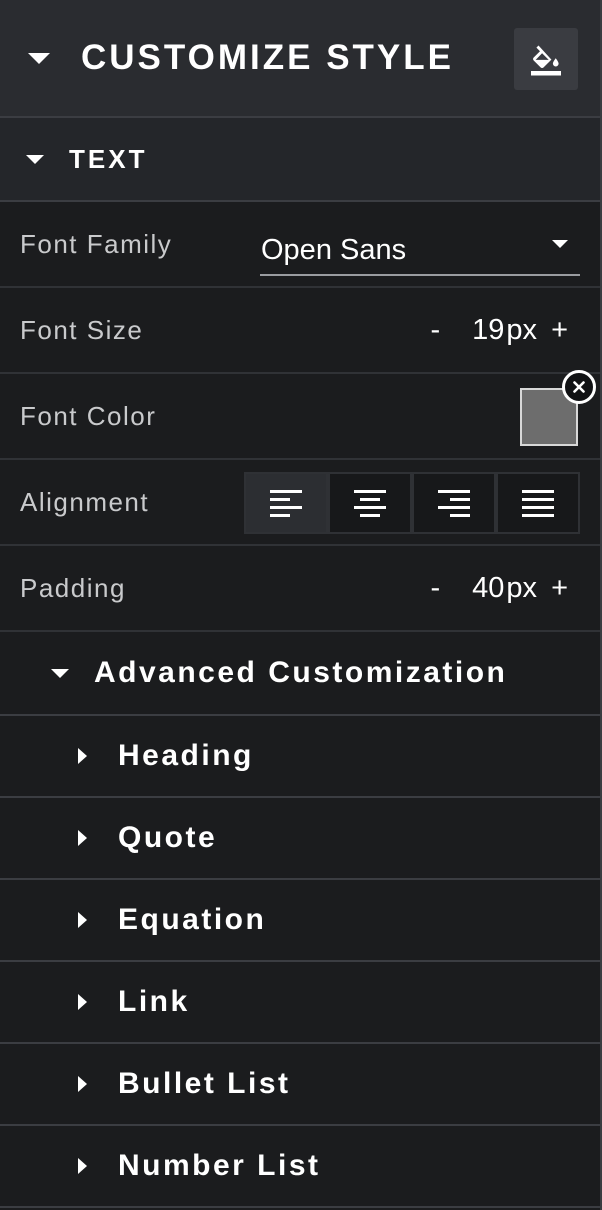  I want to click on advanced-item-equation: Equation, so click(300, 921).